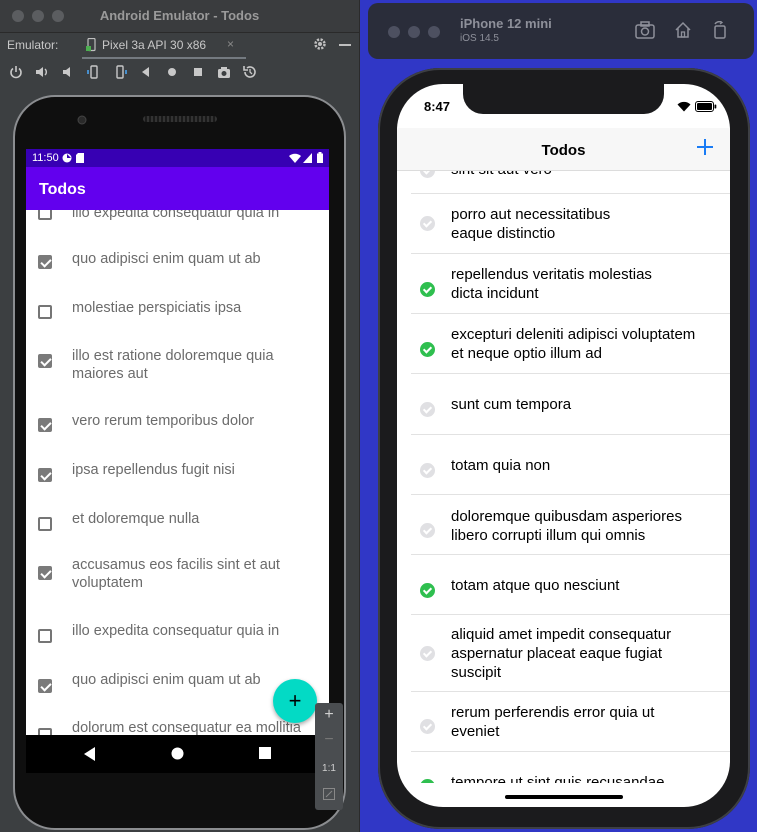  I want to click on nav-home-icon, so click(177, 753).